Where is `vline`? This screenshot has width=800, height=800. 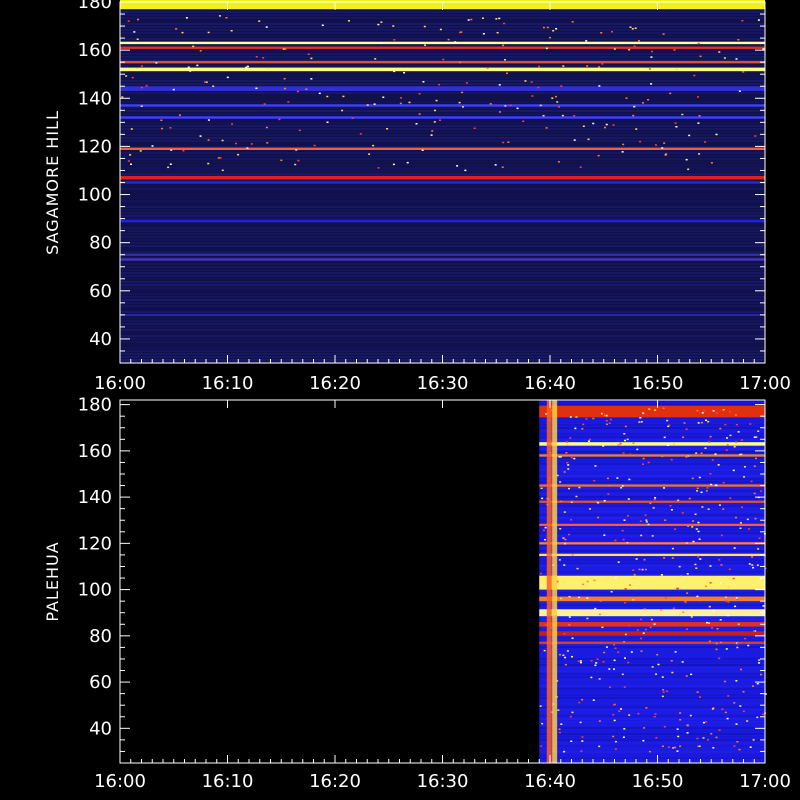 vline is located at coordinates (549, 581).